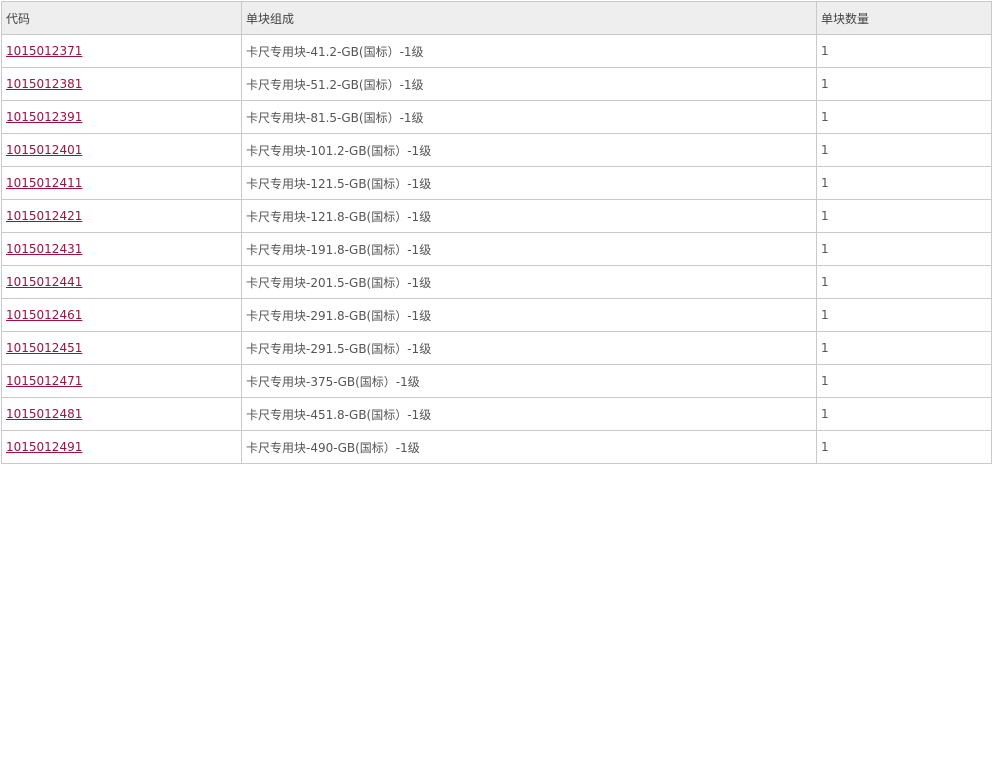  I want to click on code-link: 1015012481, so click(44, 414).